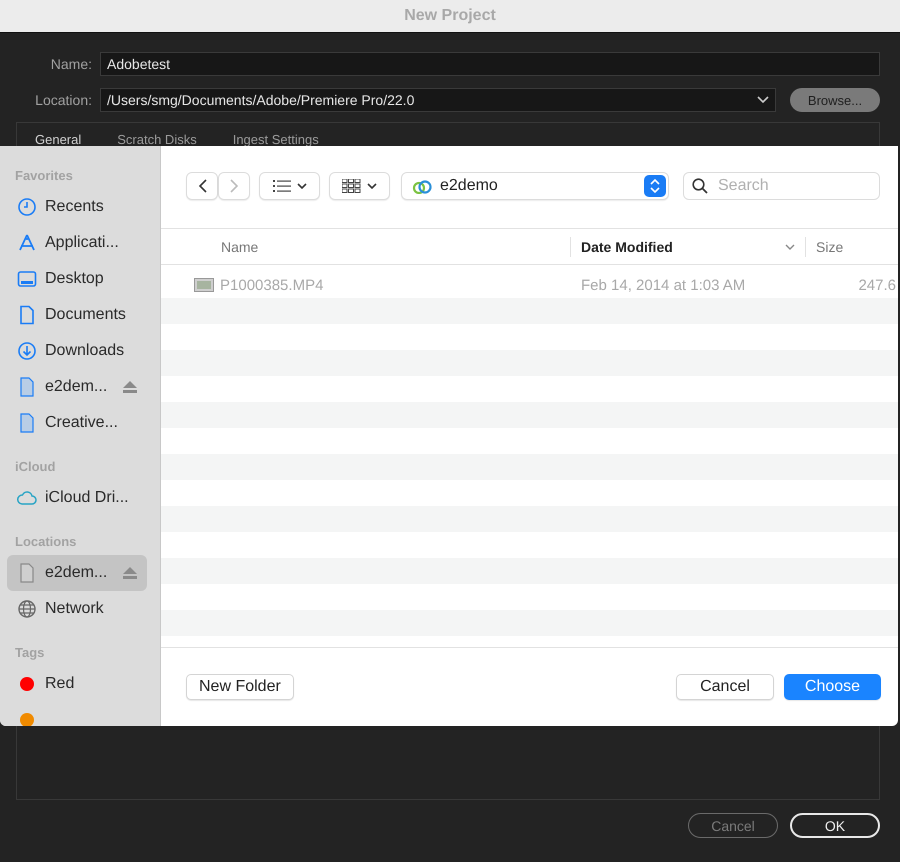 Image resolution: width=900 pixels, height=862 pixels. What do you see at coordinates (27, 243) in the screenshot?
I see `app-store-icon` at bounding box center [27, 243].